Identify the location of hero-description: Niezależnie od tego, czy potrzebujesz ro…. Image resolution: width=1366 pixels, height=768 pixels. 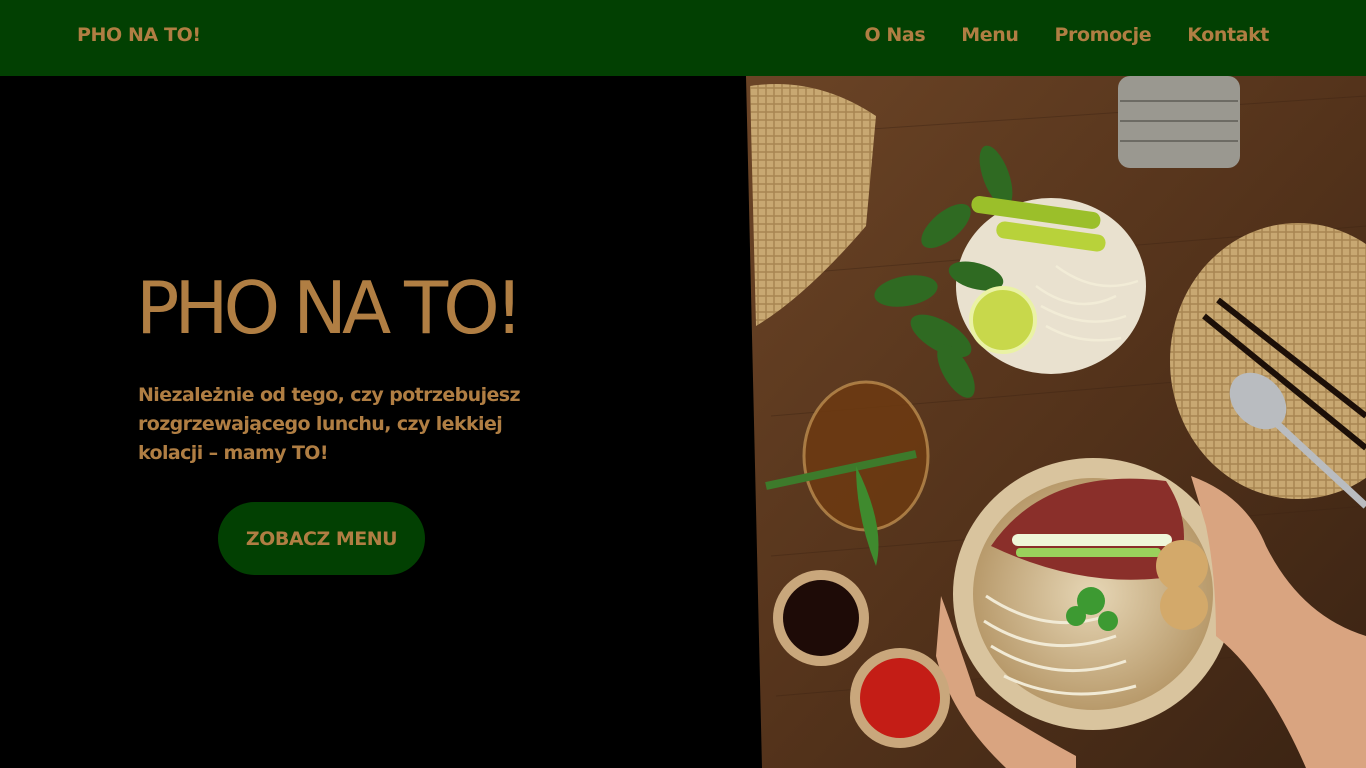
(329, 424).